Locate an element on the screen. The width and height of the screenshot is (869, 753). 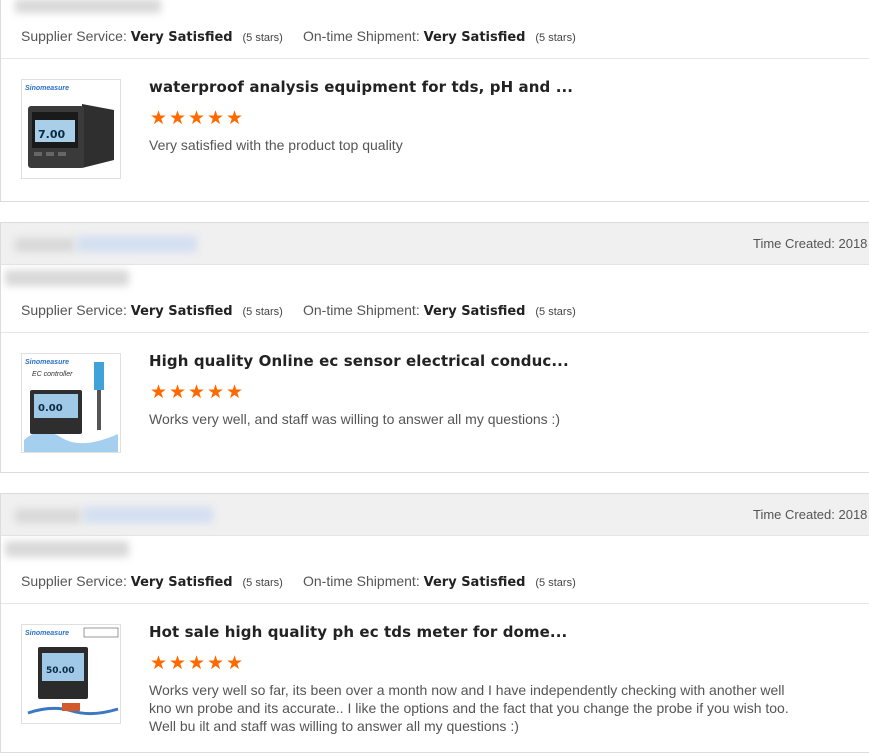
svg-text: EC controller is located at coordinates (52, 374).